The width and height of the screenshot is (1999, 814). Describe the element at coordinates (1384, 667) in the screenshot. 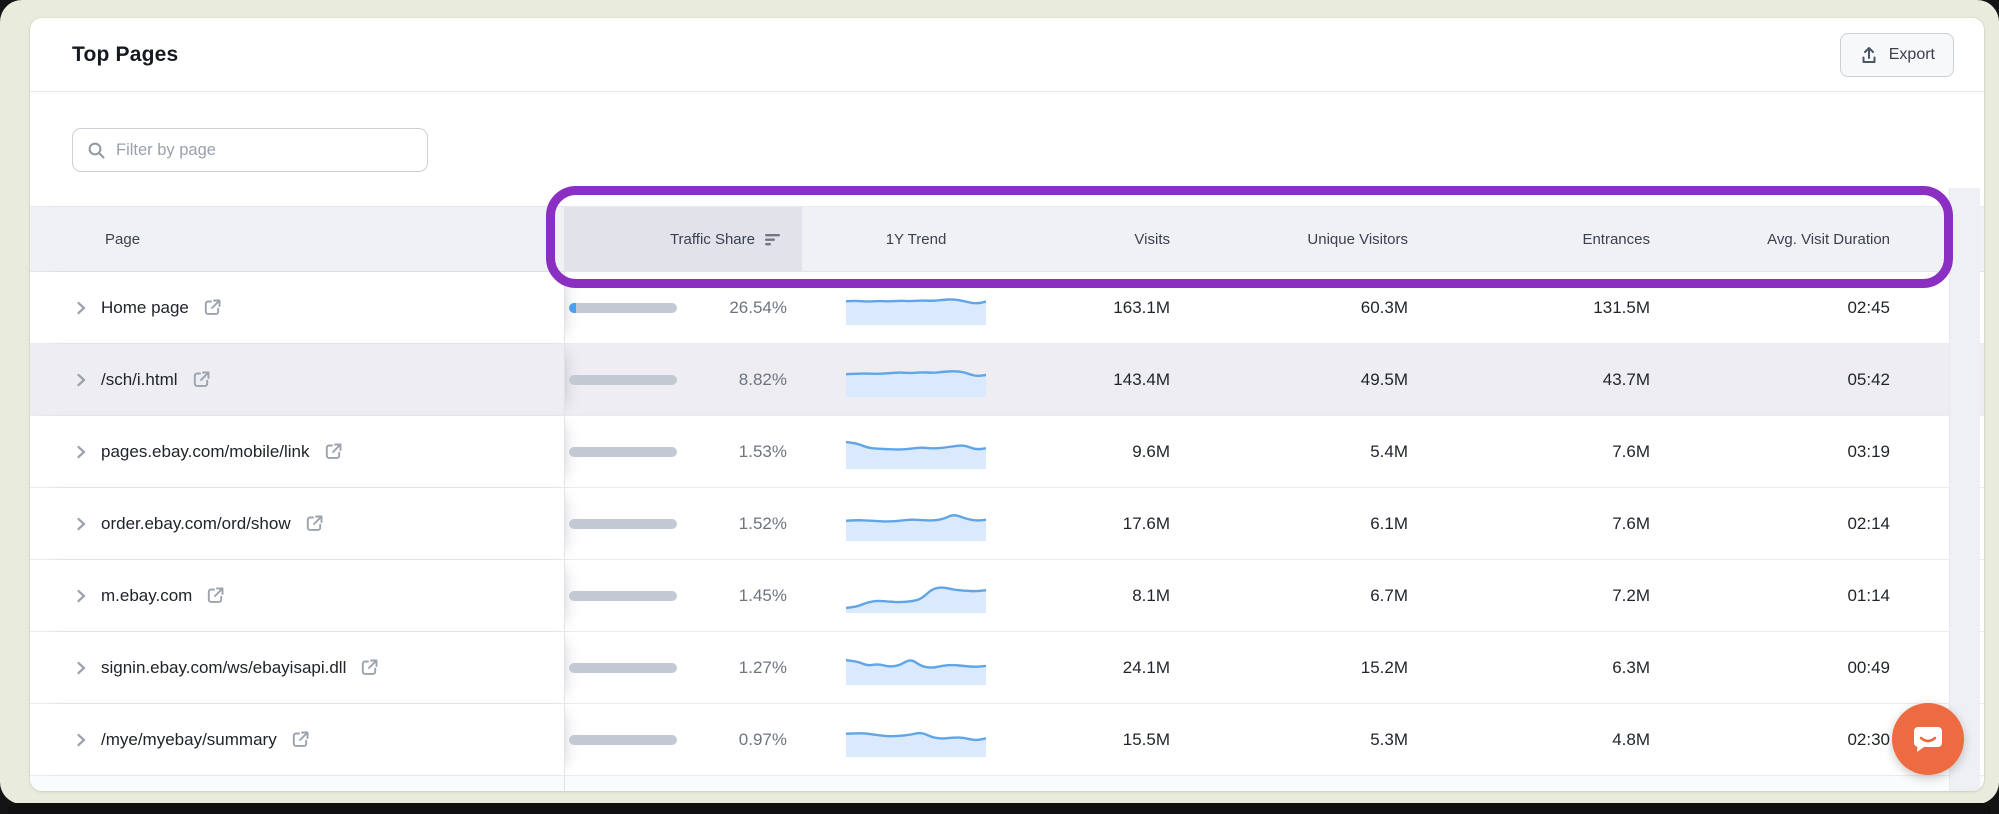

I see `unique-visitors-value: 15.2M` at that location.